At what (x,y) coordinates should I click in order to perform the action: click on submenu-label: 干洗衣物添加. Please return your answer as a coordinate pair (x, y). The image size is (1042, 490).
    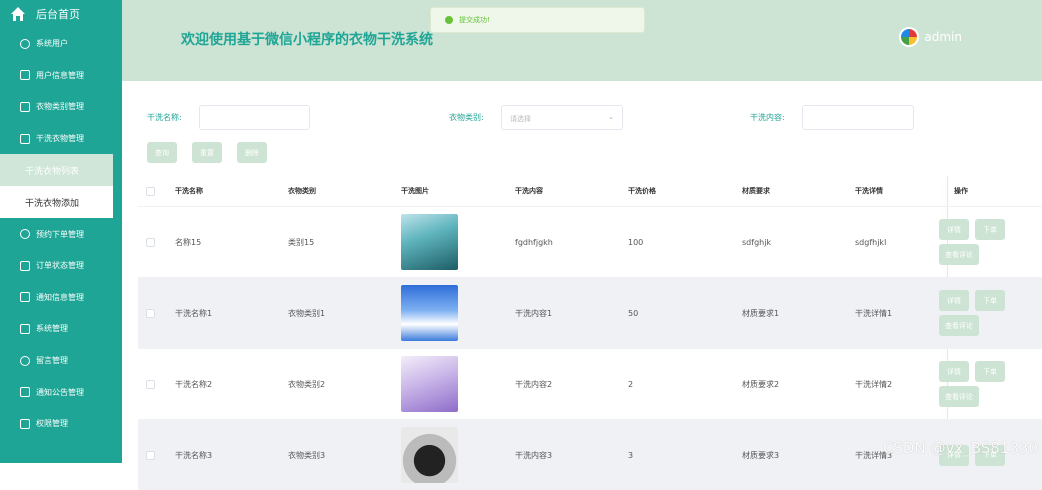
    Looking at the image, I should click on (52, 203).